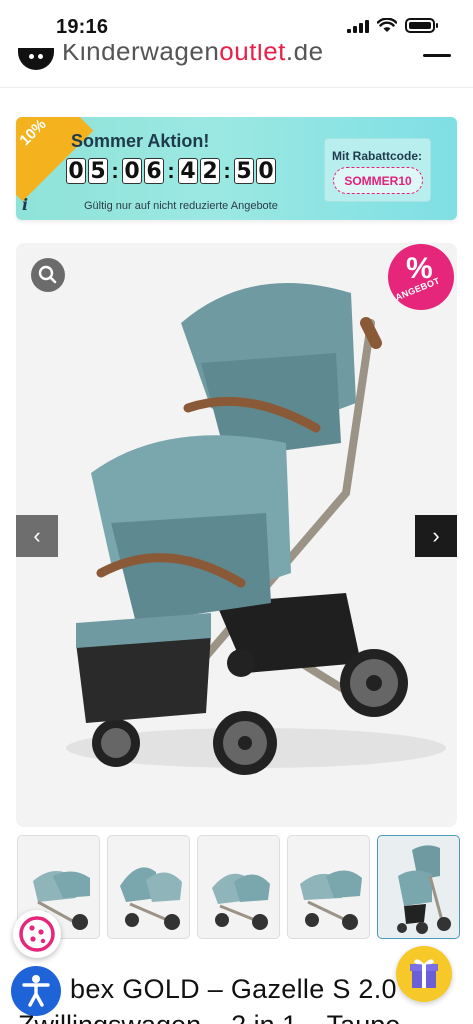  I want to click on gallery-prev-button: ‹, so click(37, 536).